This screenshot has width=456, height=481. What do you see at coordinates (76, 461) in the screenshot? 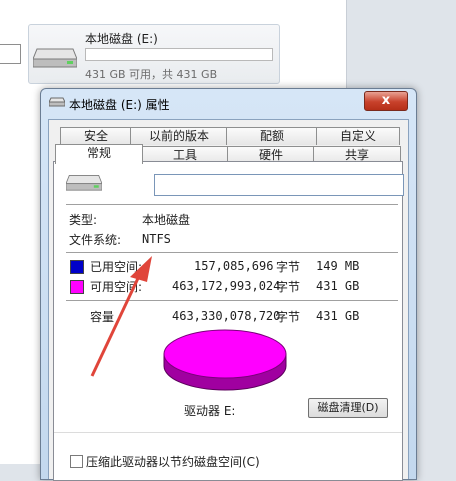
I see `compress-checkbox` at bounding box center [76, 461].